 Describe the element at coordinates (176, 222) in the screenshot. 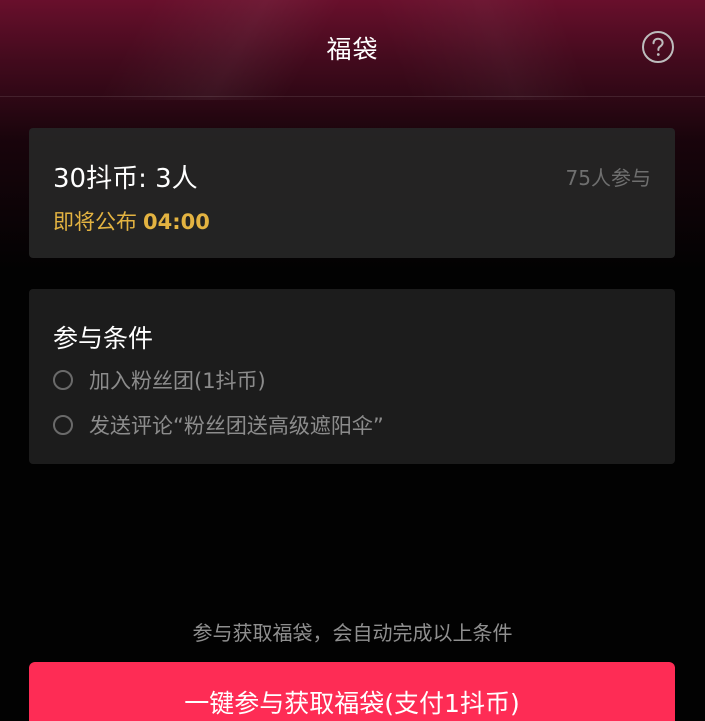

I see `publish-time: 04:00` at that location.